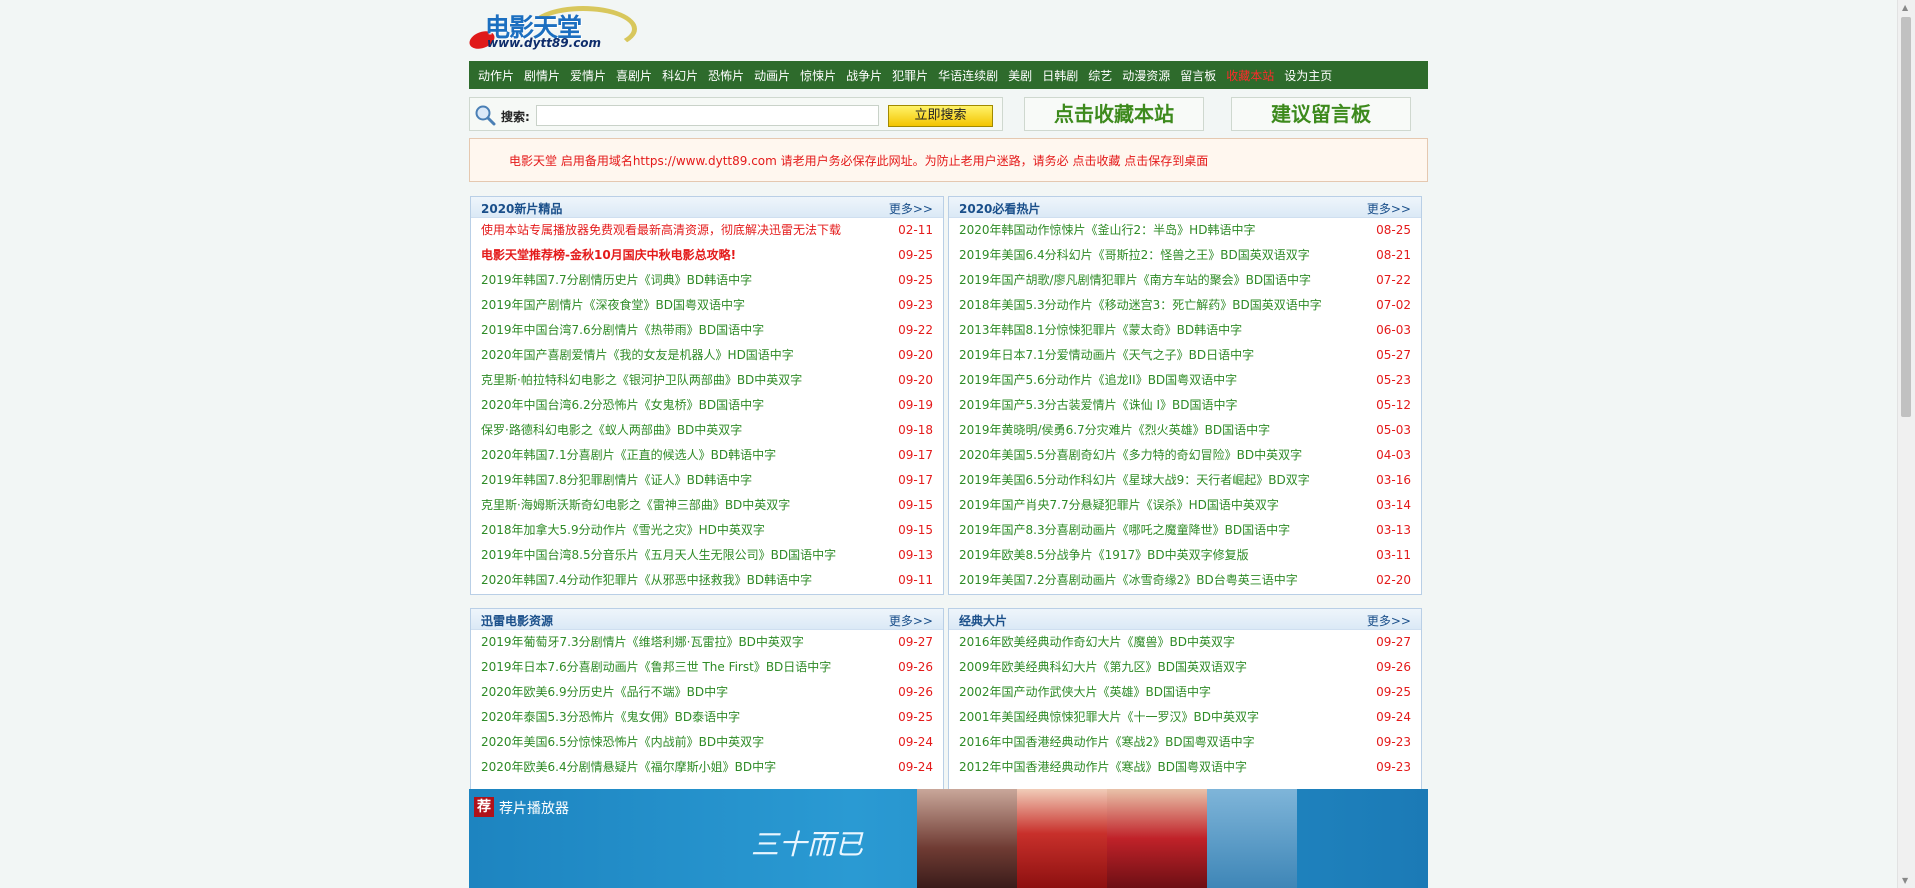  Describe the element at coordinates (616, 280) in the screenshot. I see `movie-link: 2019年韩国7.7分剧情历史片《词典》BD韩语中字` at that location.